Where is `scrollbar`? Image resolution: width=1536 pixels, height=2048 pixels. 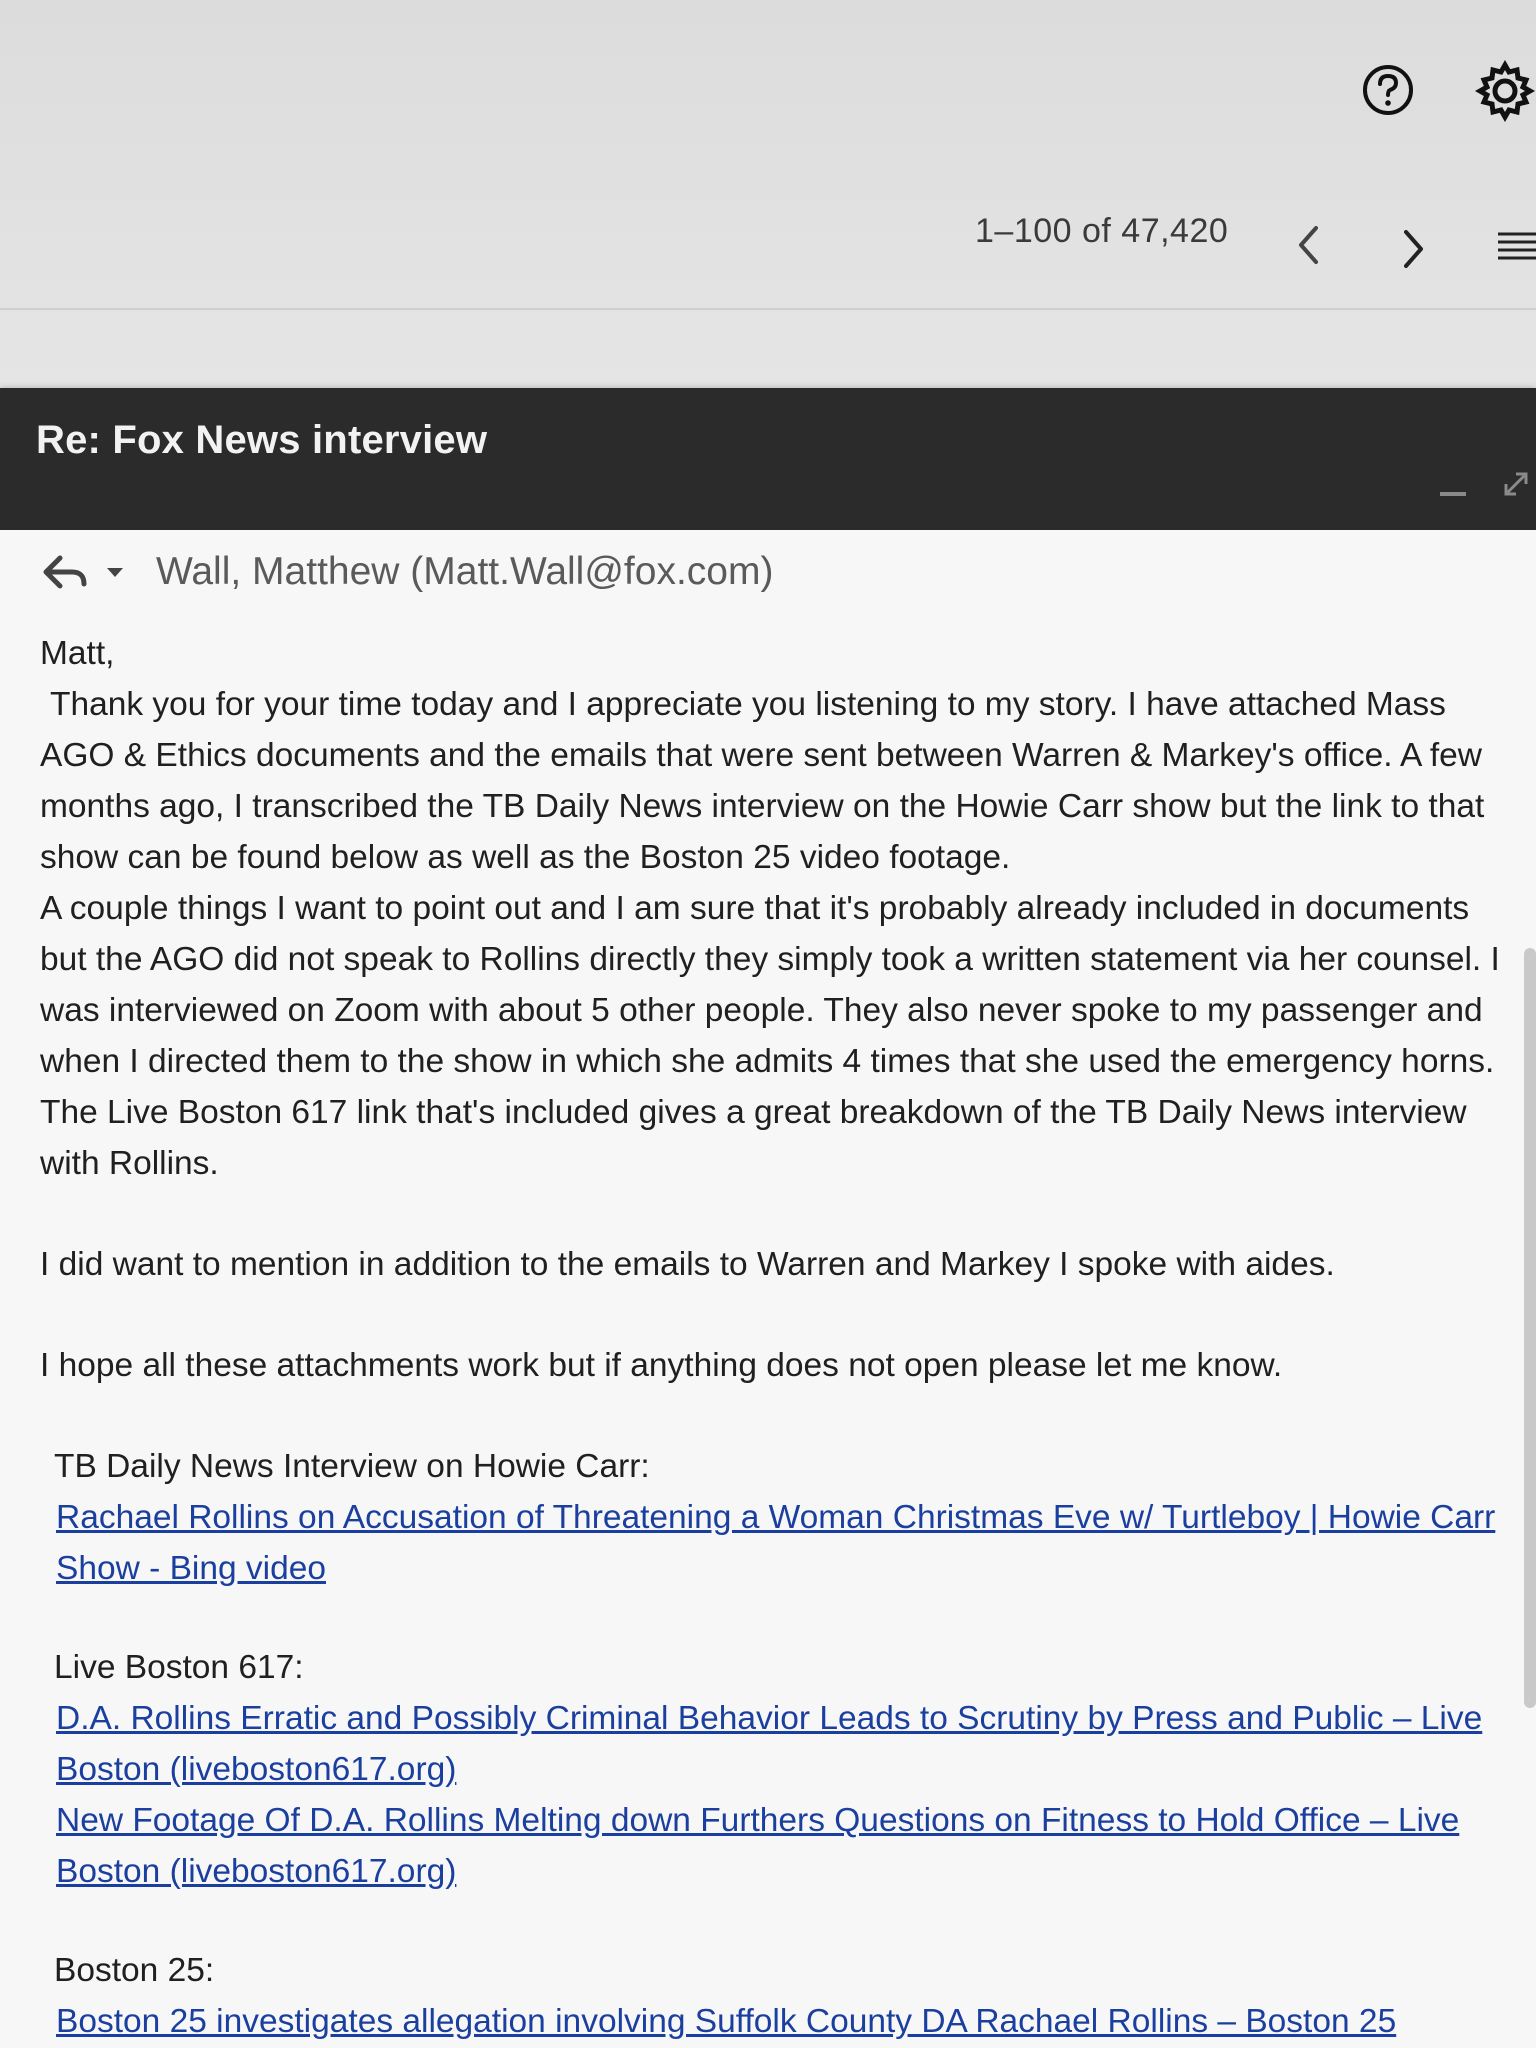 scrollbar is located at coordinates (1530, 1328).